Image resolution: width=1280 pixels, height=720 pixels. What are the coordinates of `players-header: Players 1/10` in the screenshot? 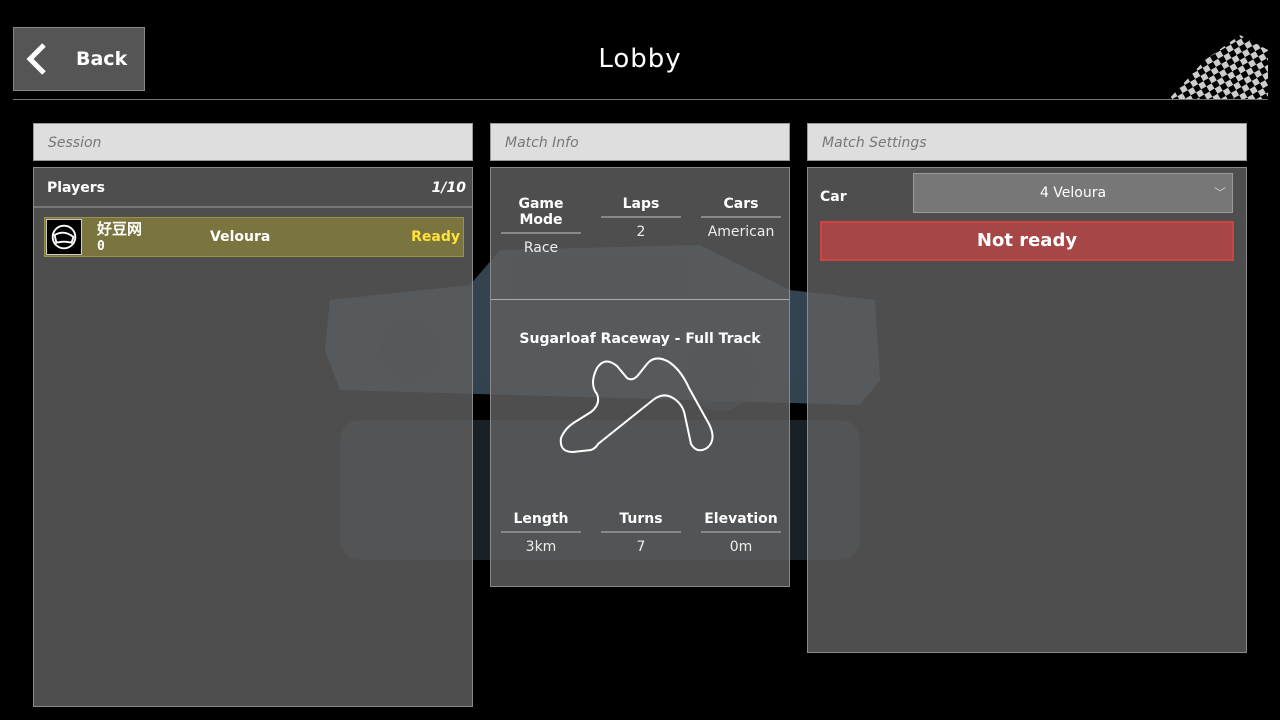 It's located at (253, 188).